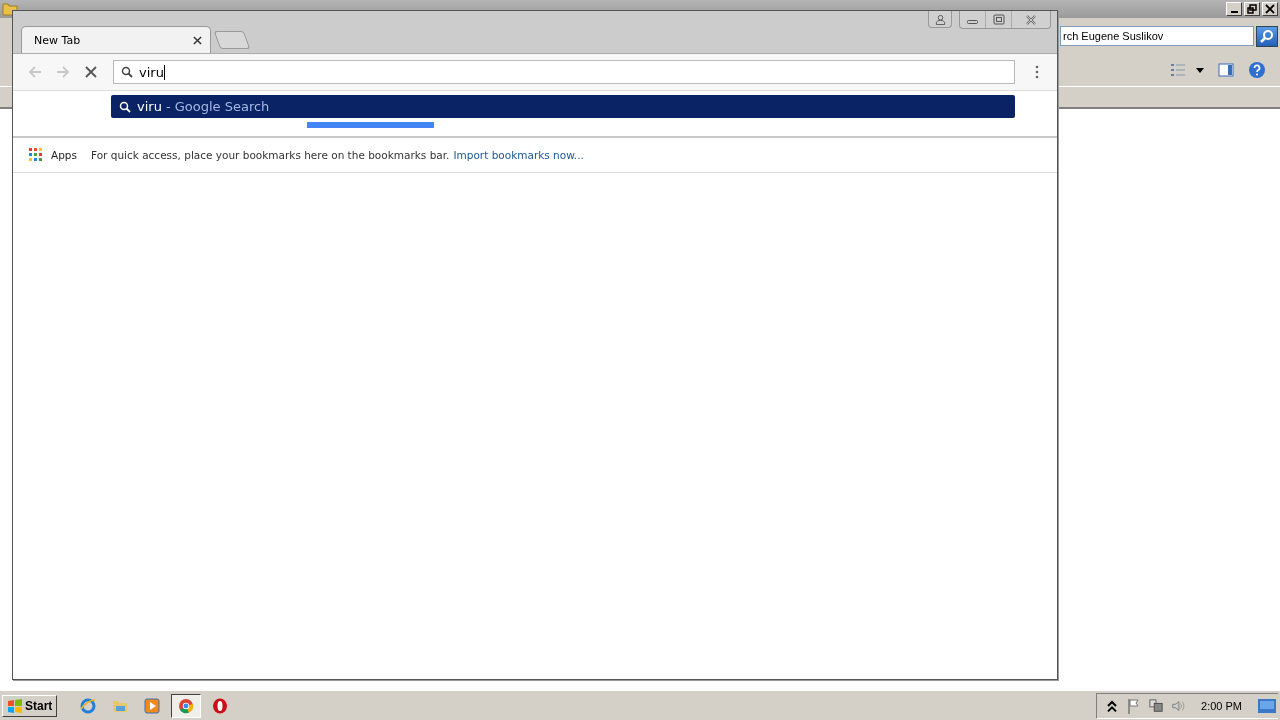  I want to click on chrome-taskbar-button, so click(186, 705).